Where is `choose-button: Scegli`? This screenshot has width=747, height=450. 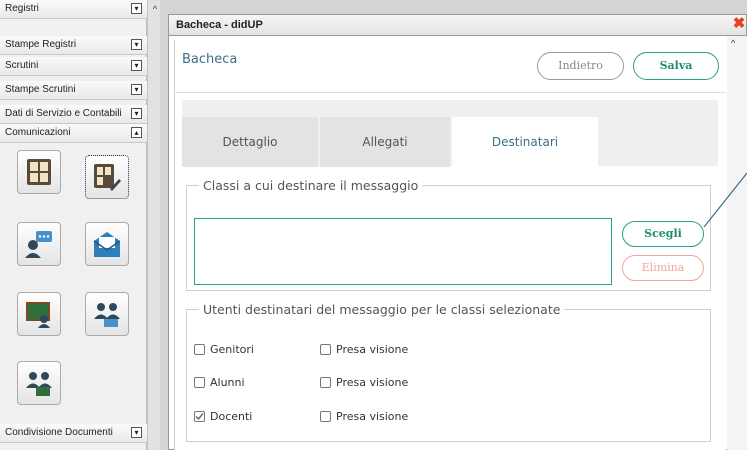 choose-button: Scegli is located at coordinates (663, 234).